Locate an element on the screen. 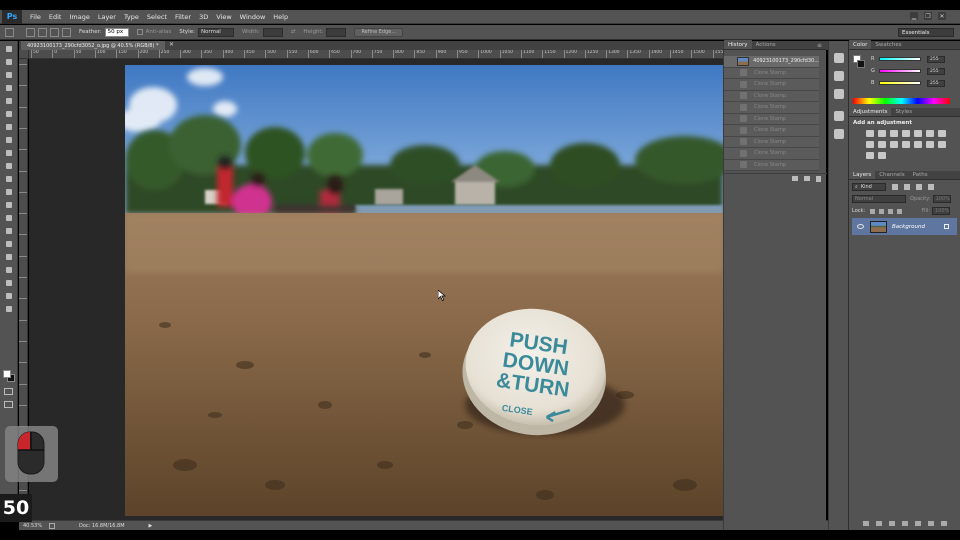 The height and width of the screenshot is (540, 960). menu-filter: Filter is located at coordinates (183, 17).